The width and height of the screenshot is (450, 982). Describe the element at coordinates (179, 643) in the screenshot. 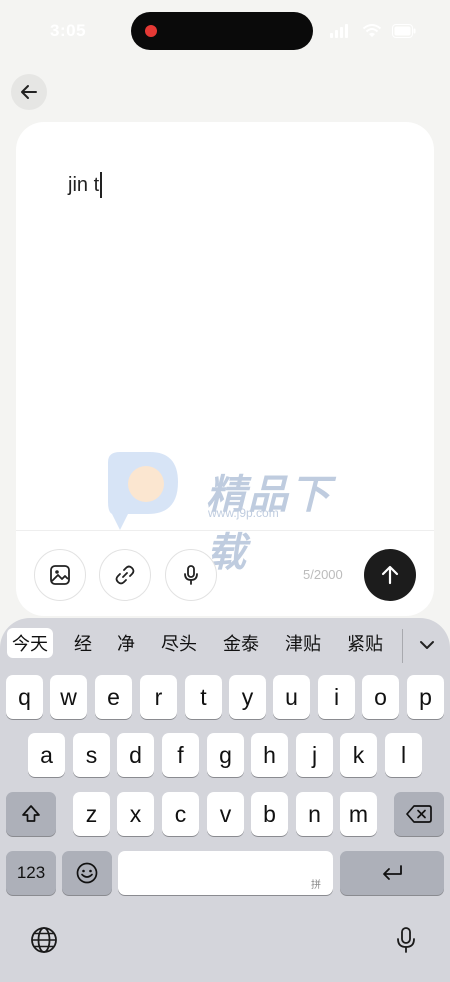

I see `candidate-word: 尽头` at that location.